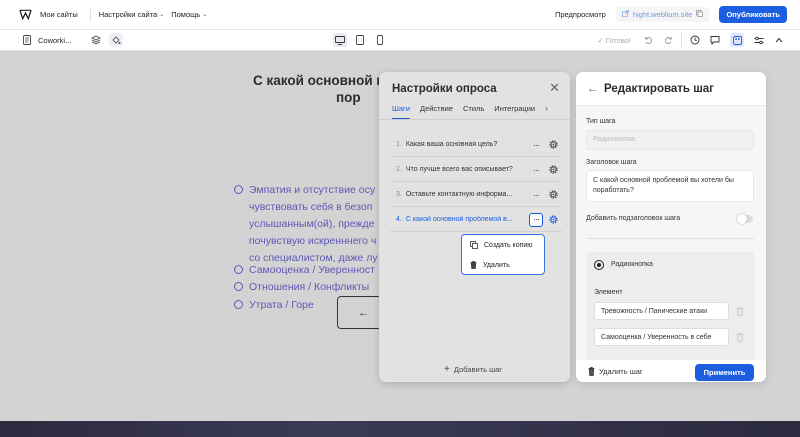 The image size is (800, 437). I want to click on step-number: 4., so click(399, 219).